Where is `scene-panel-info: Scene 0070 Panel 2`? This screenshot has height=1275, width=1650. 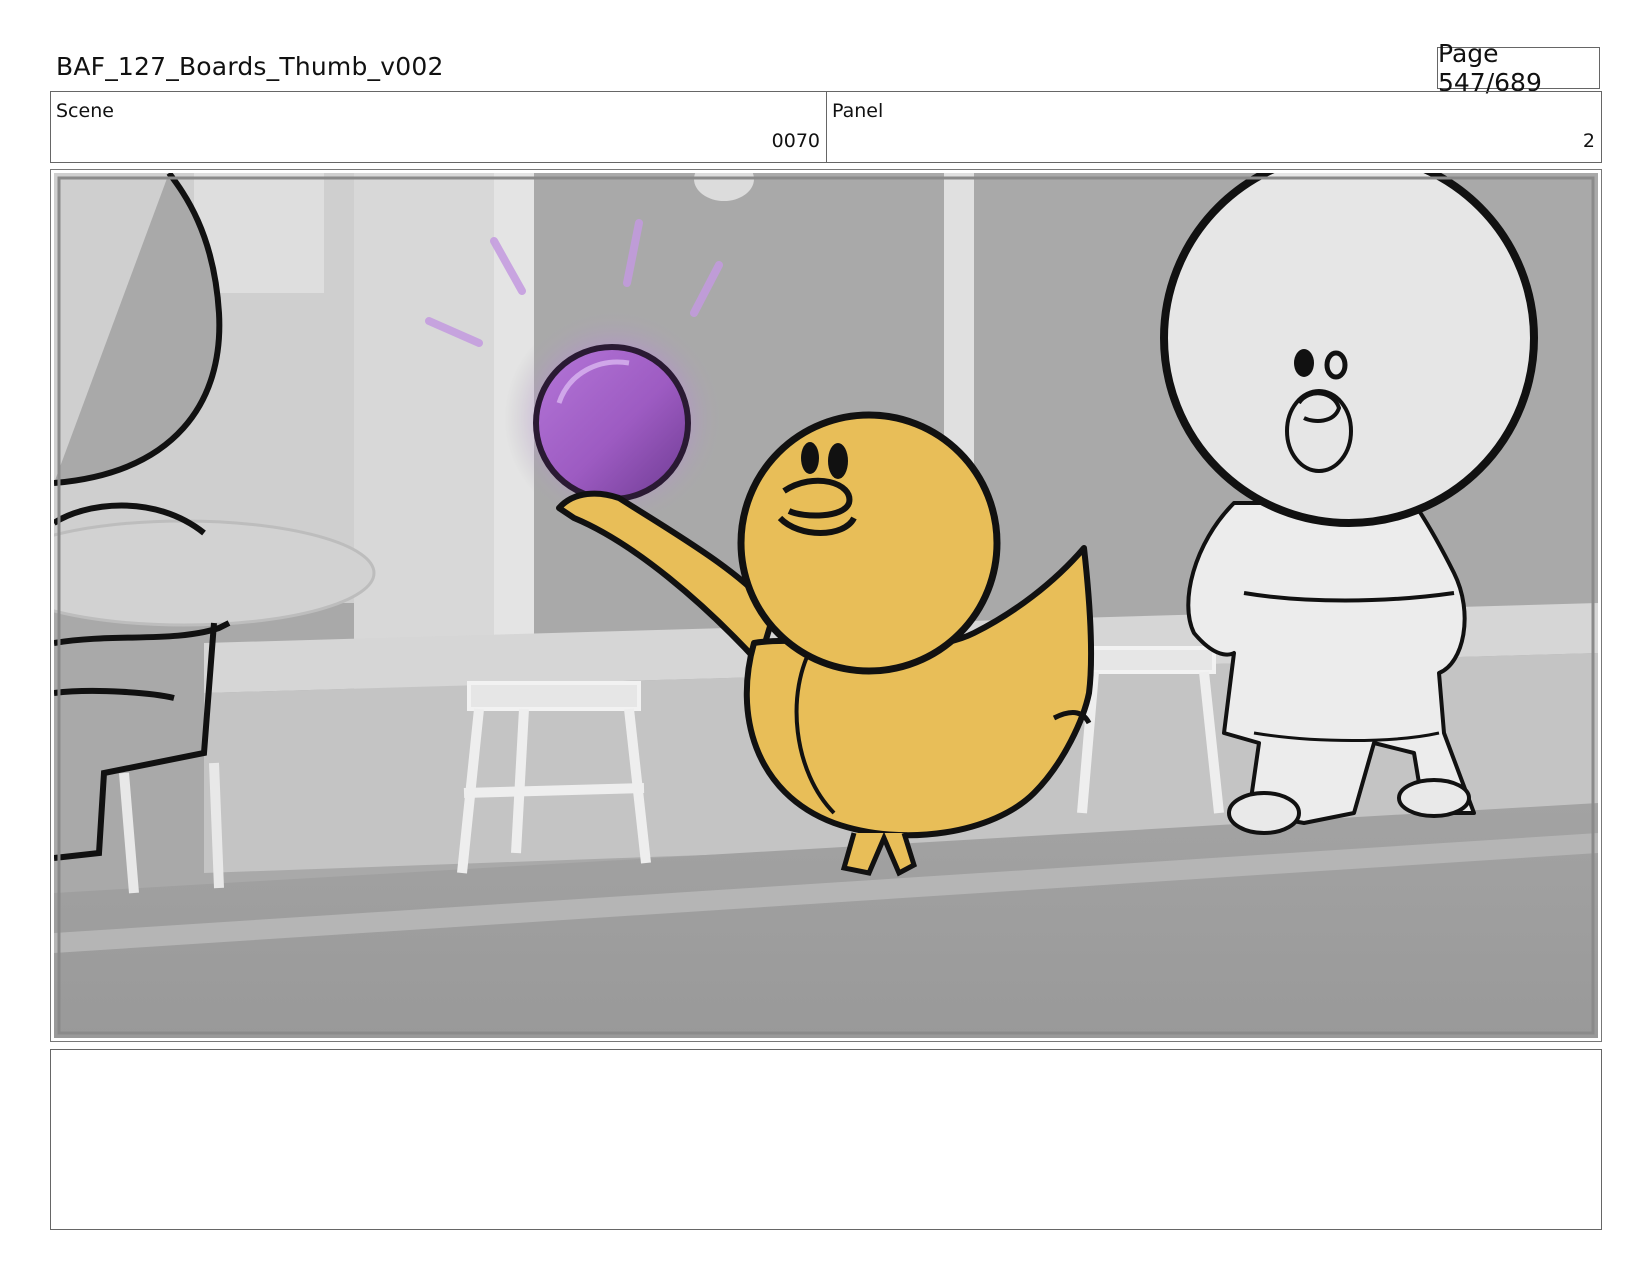 scene-panel-info: Scene 0070 Panel 2 is located at coordinates (826, 127).